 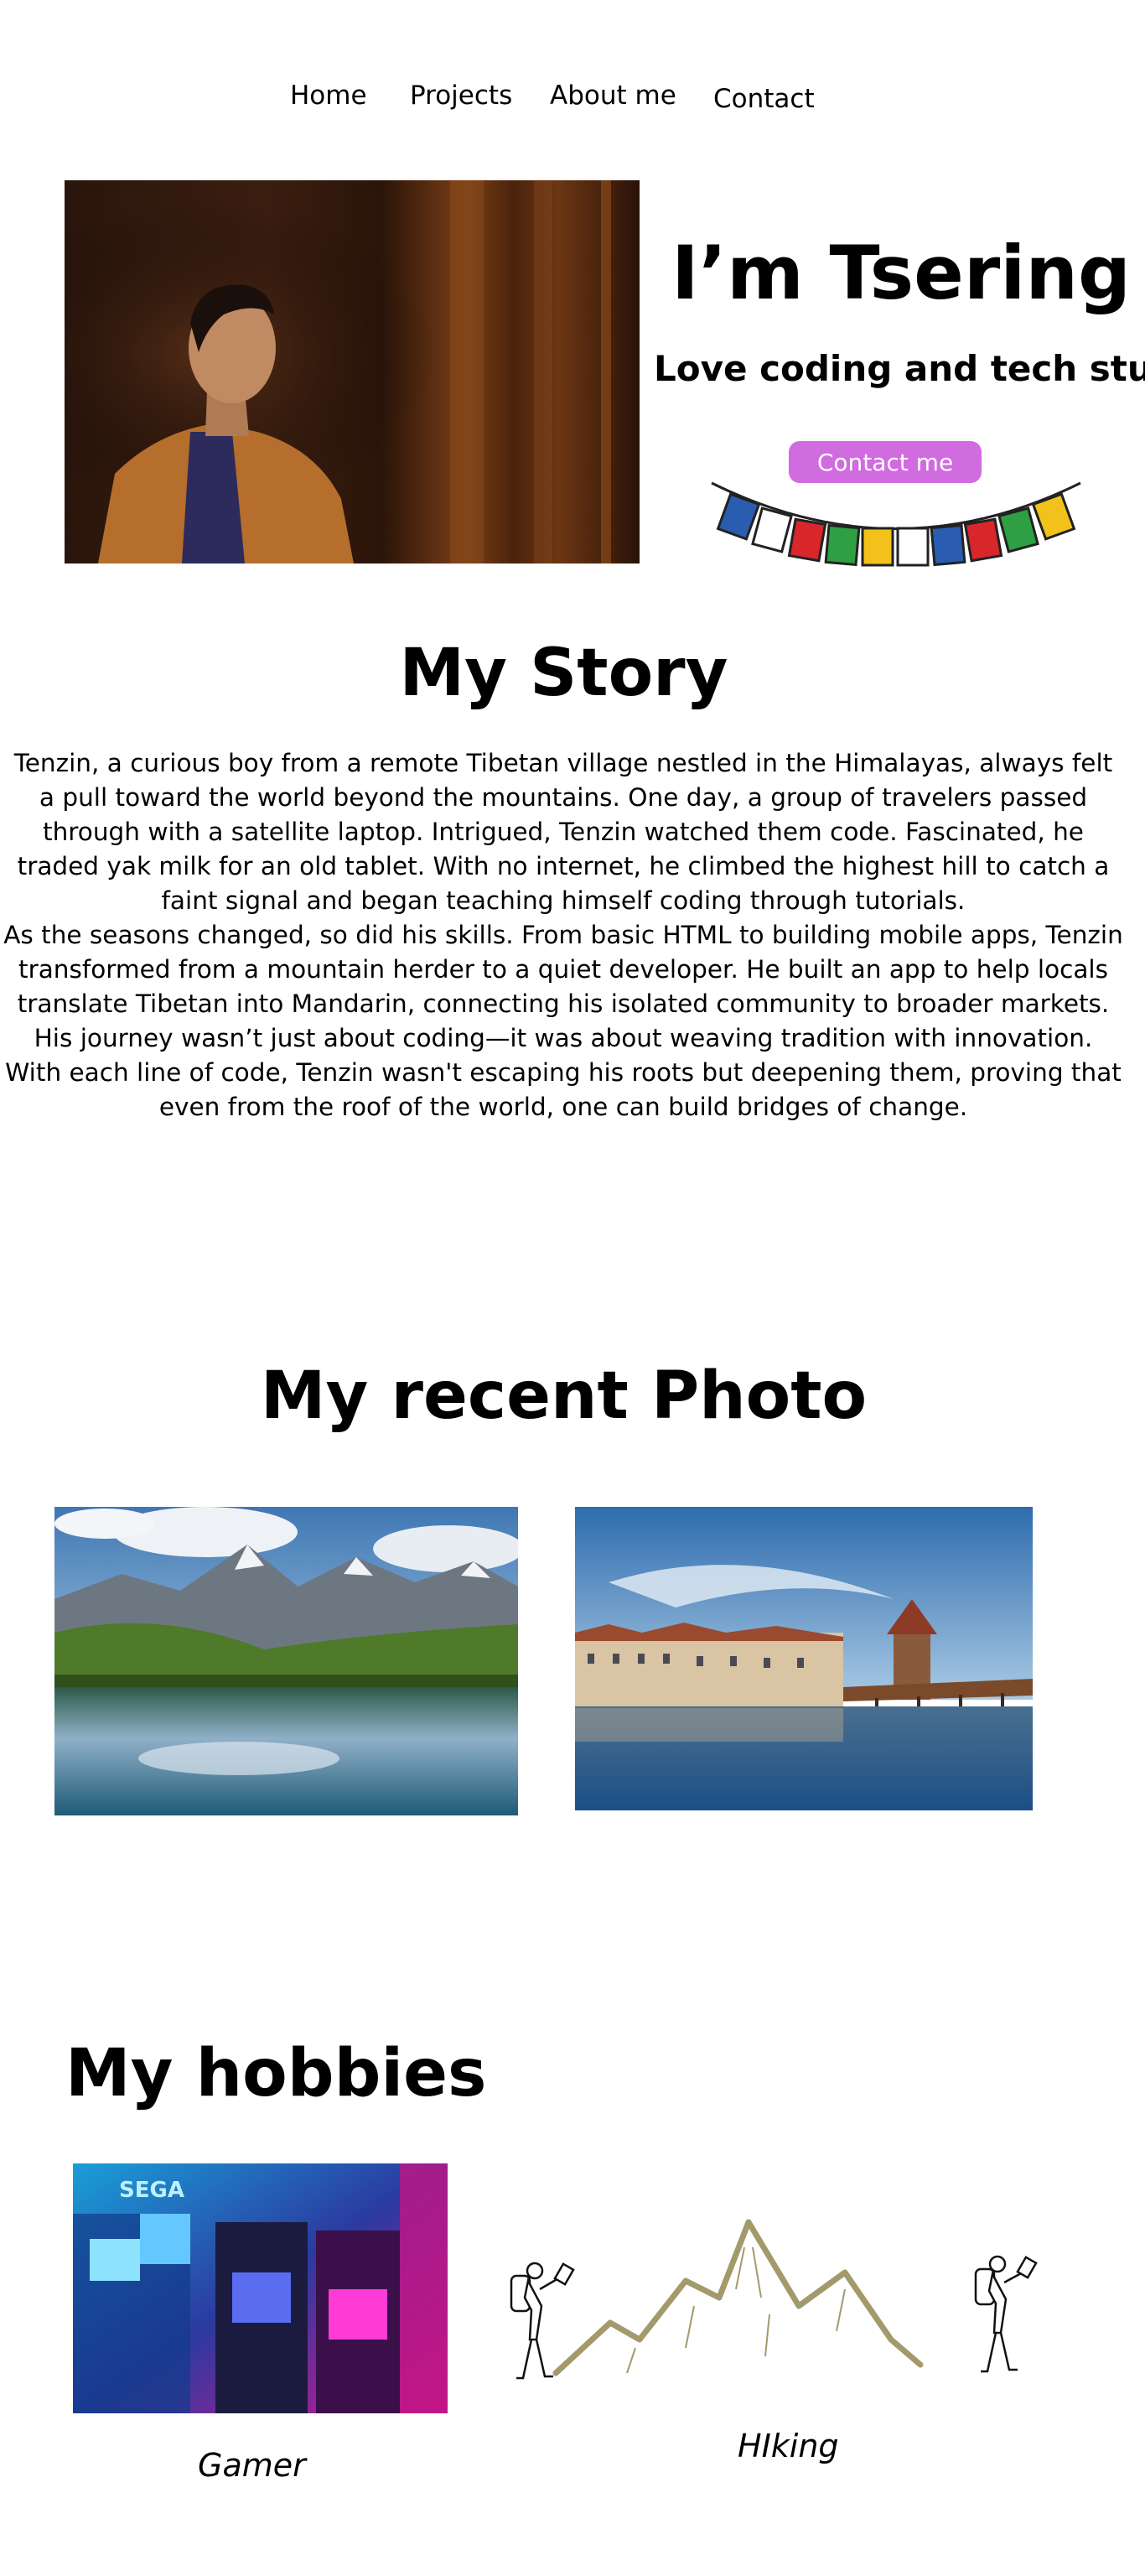 I want to click on hero-subtitle: Love coding and tech stuffs, so click(x=899, y=368).